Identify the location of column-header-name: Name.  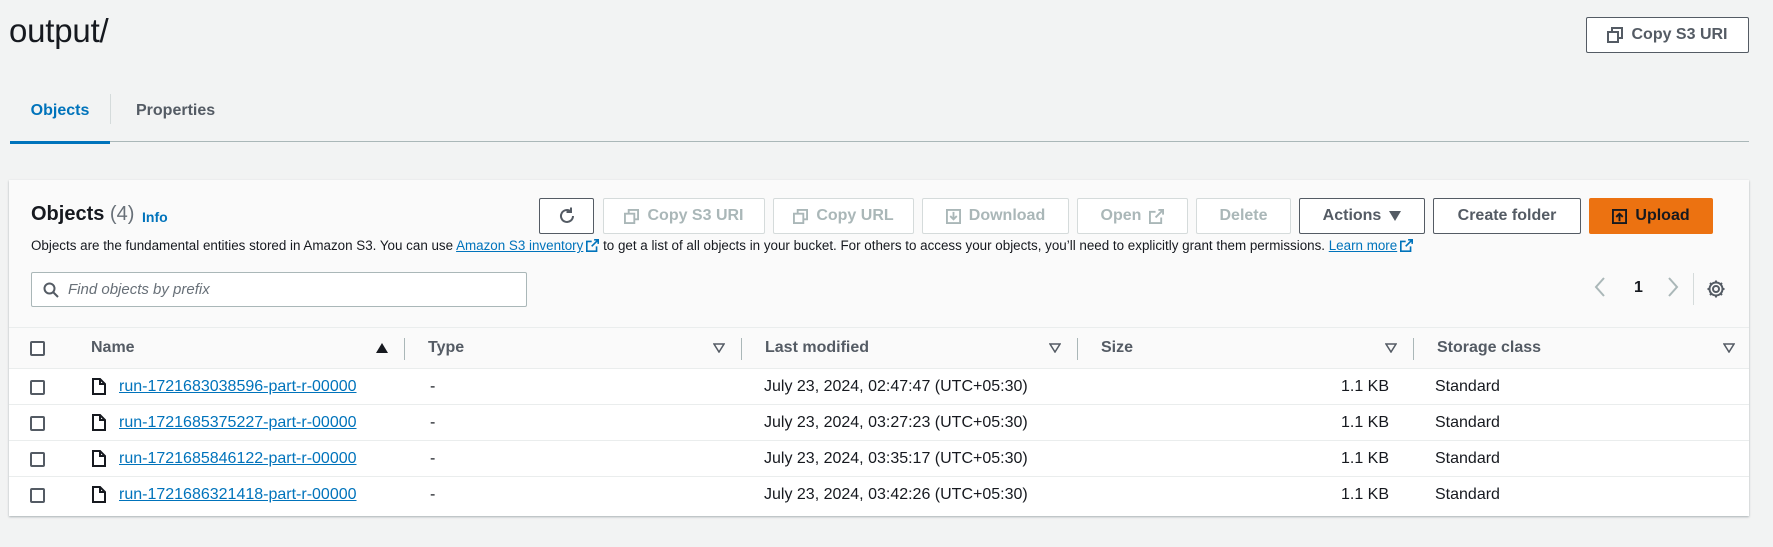
(113, 348).